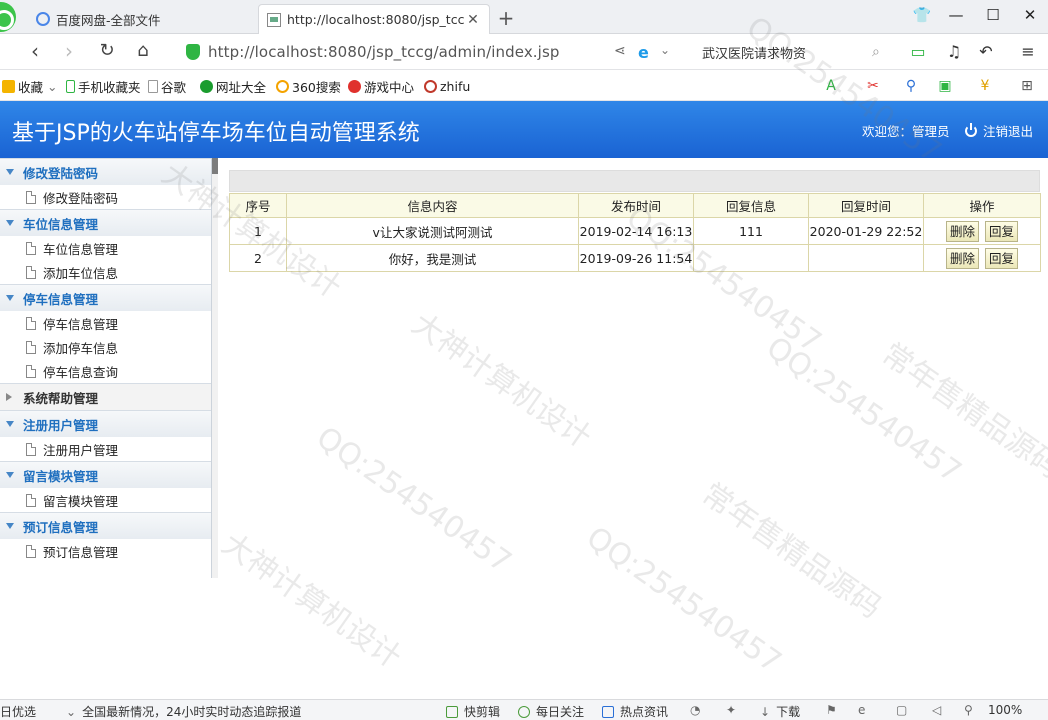 This screenshot has height=720, width=1048. I want to click on zoom-icon: ⚲, so click(968, 710).